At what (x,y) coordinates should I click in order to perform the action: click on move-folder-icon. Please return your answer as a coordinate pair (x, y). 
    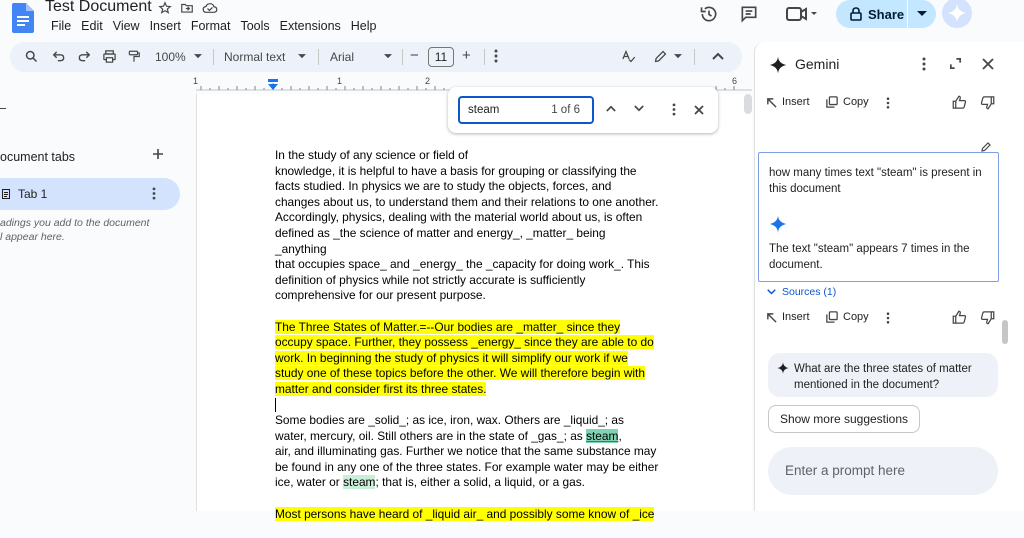
    Looking at the image, I should click on (187, 8).